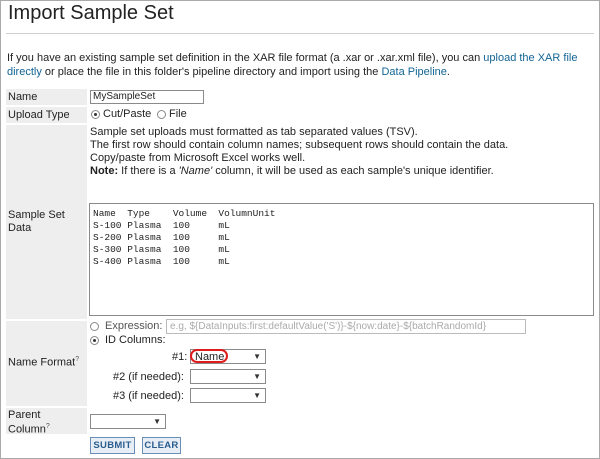  What do you see at coordinates (135, 340) in the screenshot?
I see `id-columns-label: ID Columns:` at bounding box center [135, 340].